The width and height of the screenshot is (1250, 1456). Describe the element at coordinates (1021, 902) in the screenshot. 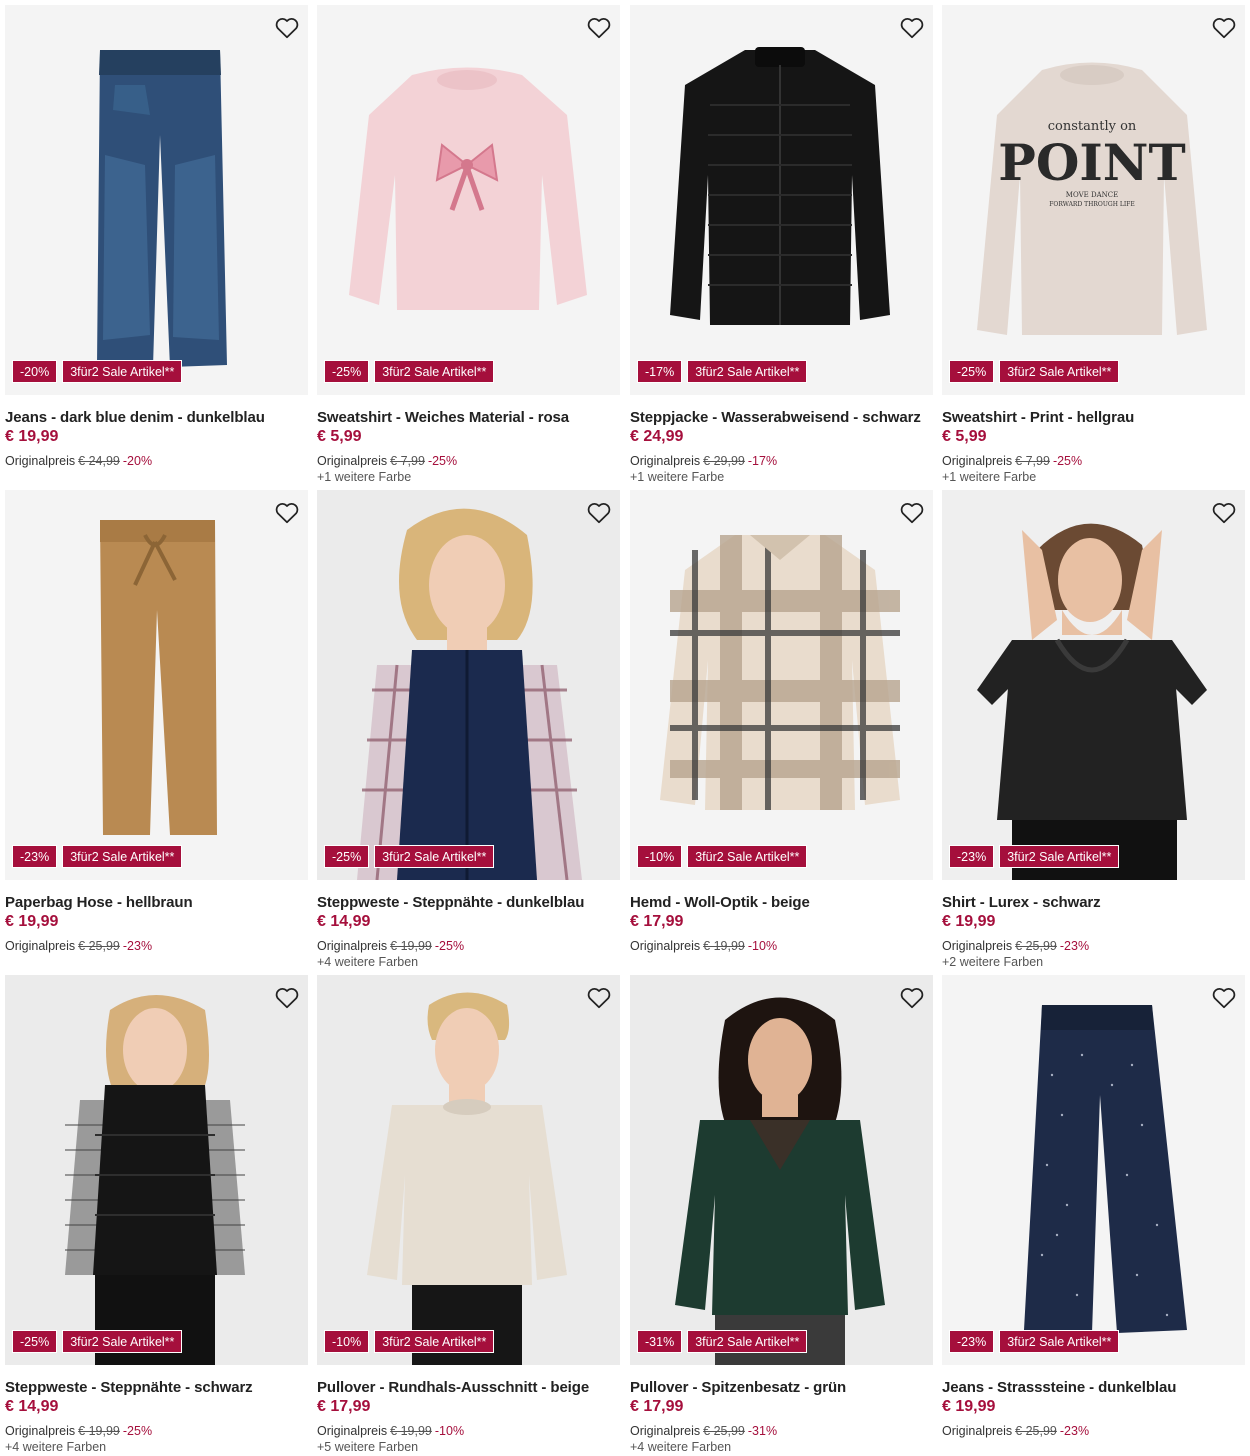

I see `product-title: Shirt - Lurex - schwarz` at that location.